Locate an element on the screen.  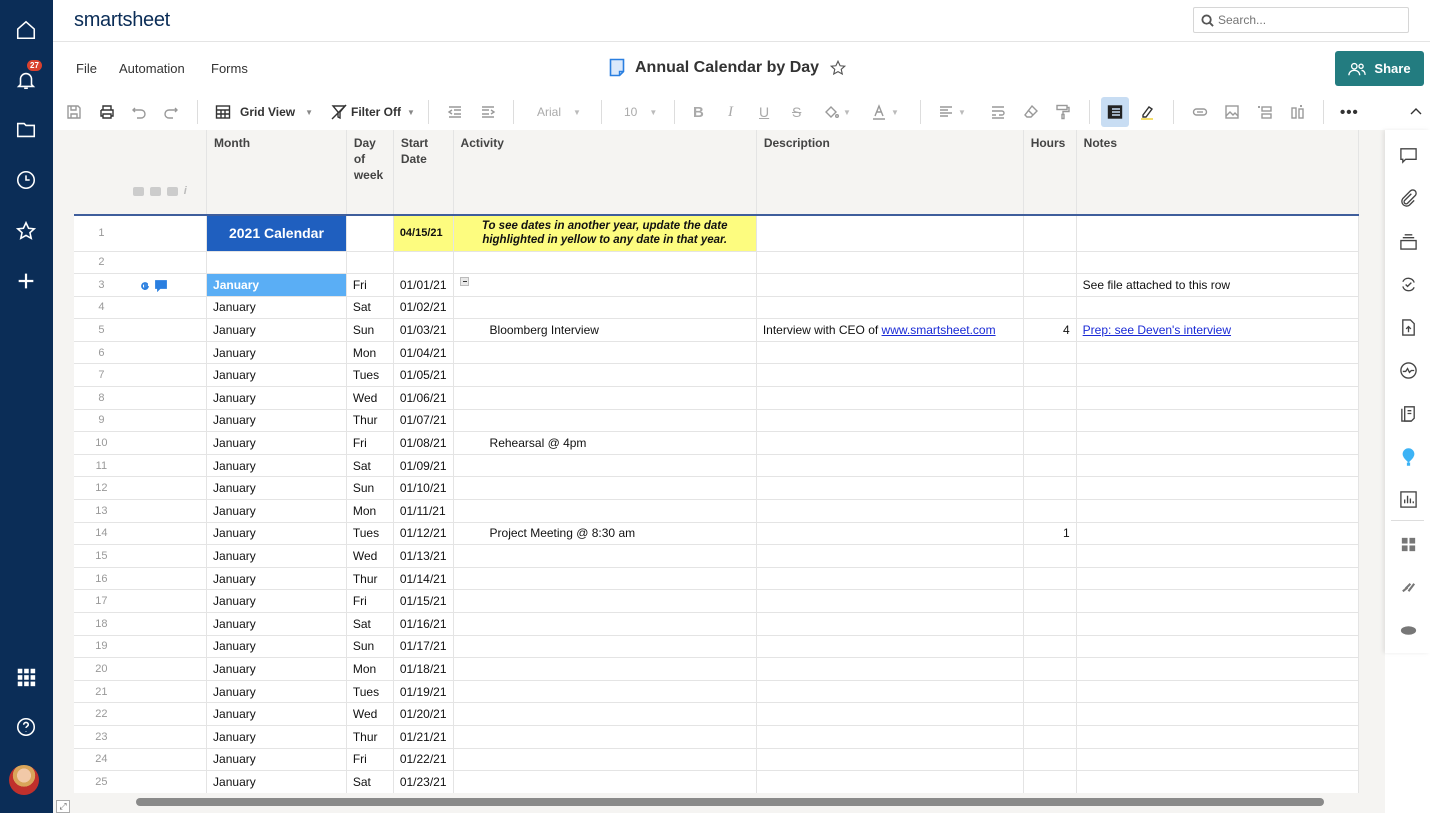
favorite-star-icon is located at coordinates (838, 68).